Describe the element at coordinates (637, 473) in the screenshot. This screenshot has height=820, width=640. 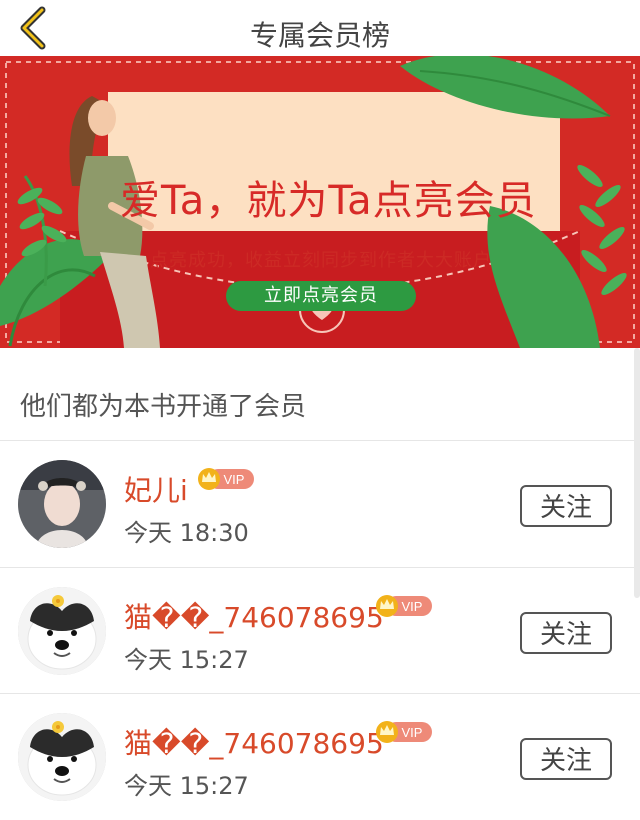
I see `scrollbar` at that location.